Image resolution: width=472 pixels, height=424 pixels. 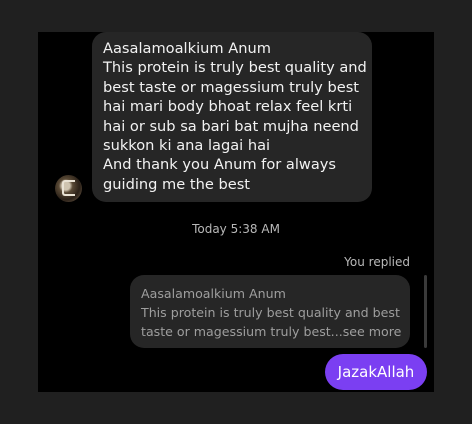 What do you see at coordinates (187, 146) in the screenshot?
I see `message-line: sukkon ki ana lagai hai` at bounding box center [187, 146].